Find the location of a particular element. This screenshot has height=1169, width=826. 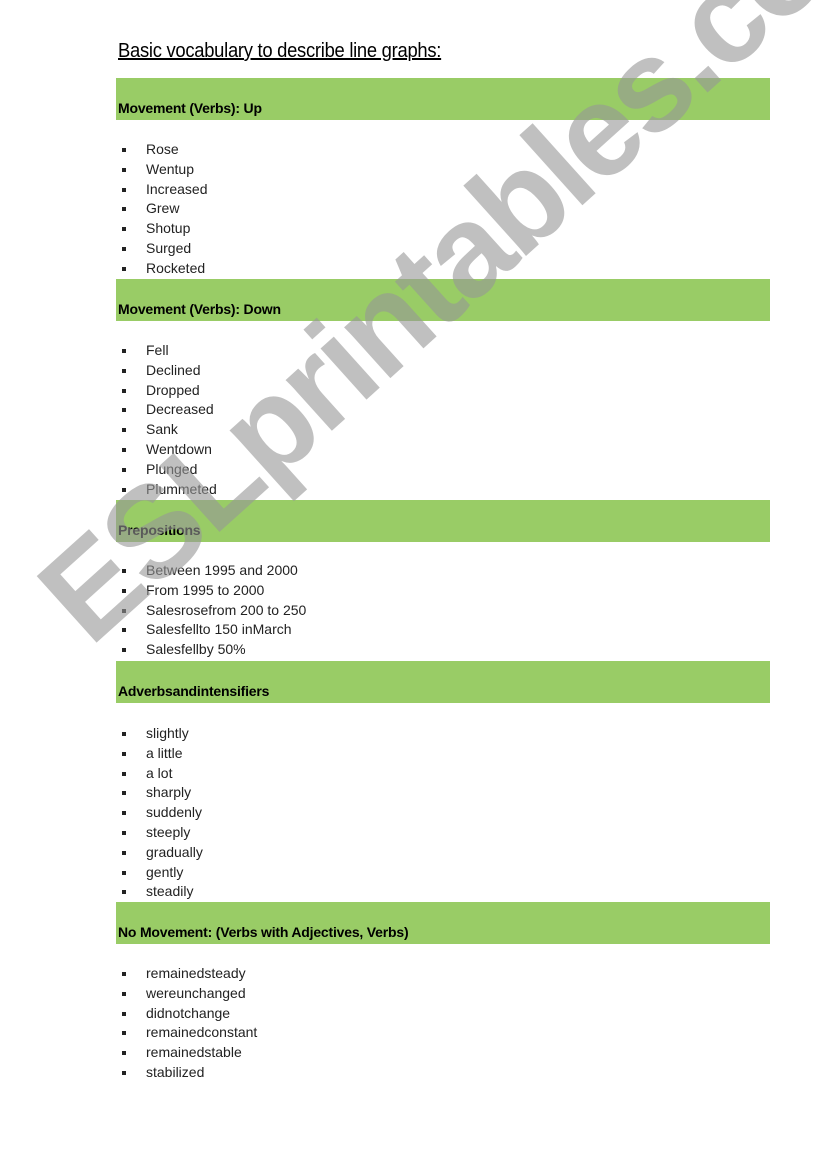

list-item: suddenly is located at coordinates (159, 813).